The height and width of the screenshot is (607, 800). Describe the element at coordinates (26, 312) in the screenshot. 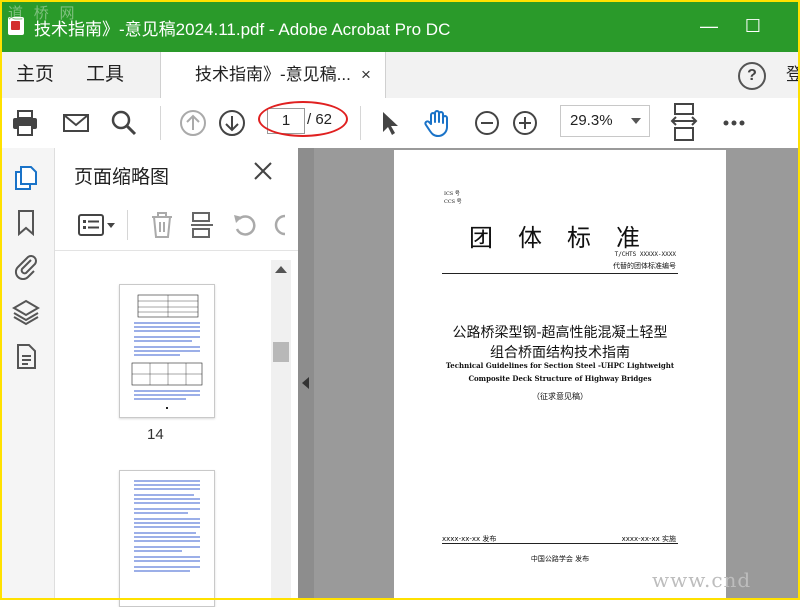

I see `layers-icon` at that location.